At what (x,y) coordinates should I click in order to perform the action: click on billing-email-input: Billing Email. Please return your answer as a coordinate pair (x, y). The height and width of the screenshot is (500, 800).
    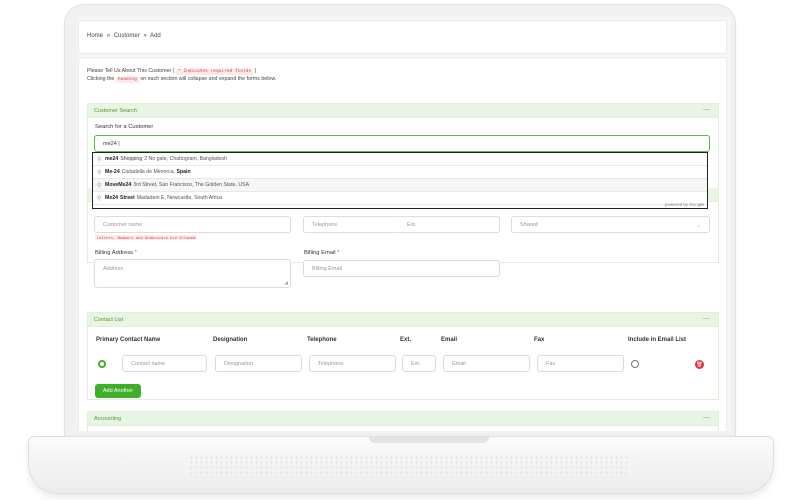
    Looking at the image, I should click on (401, 268).